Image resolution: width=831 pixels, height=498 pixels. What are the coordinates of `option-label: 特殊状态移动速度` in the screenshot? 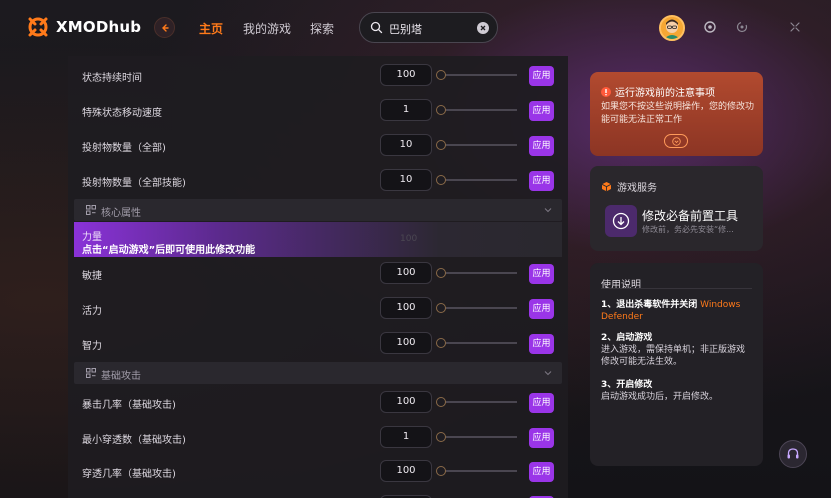 It's located at (122, 113).